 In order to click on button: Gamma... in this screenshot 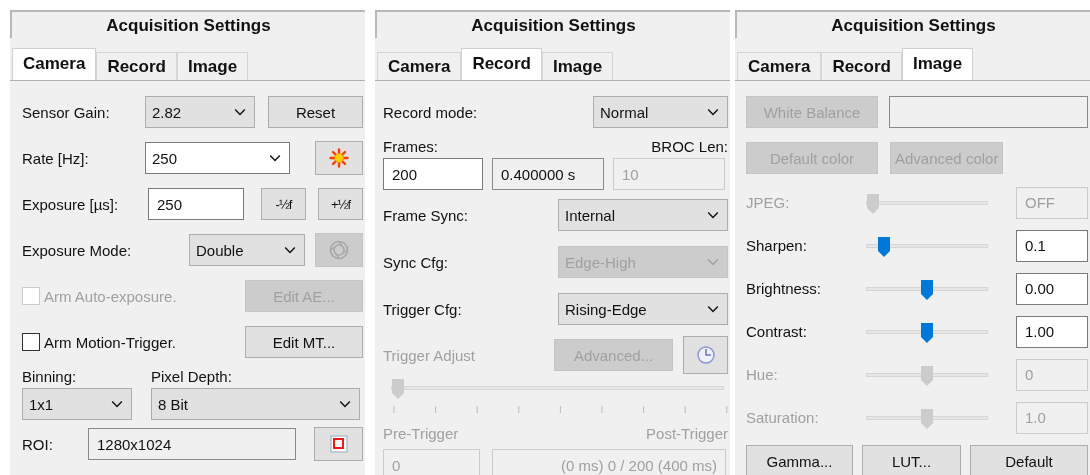, I will do `click(799, 460)`.